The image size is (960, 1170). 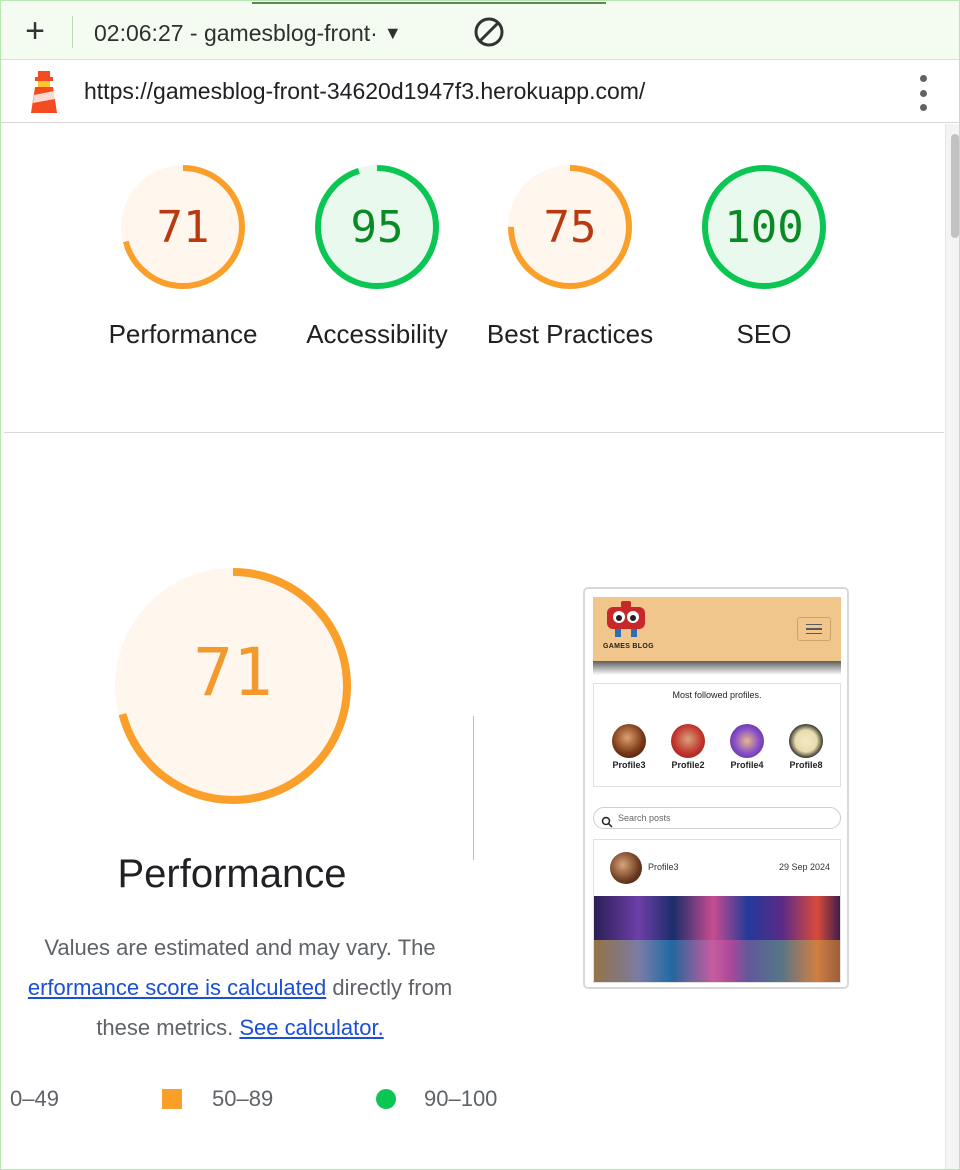 I want to click on post-author: Profile3, so click(x=663, y=867).